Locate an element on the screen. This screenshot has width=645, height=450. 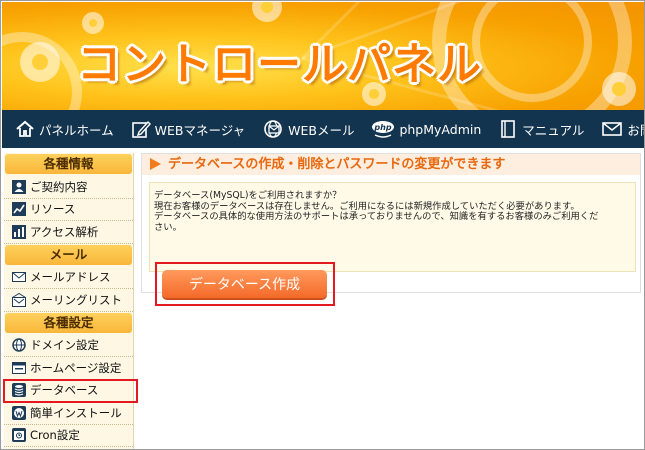
sidebar-item-contract: ご契約内容 is located at coordinates (68, 187).